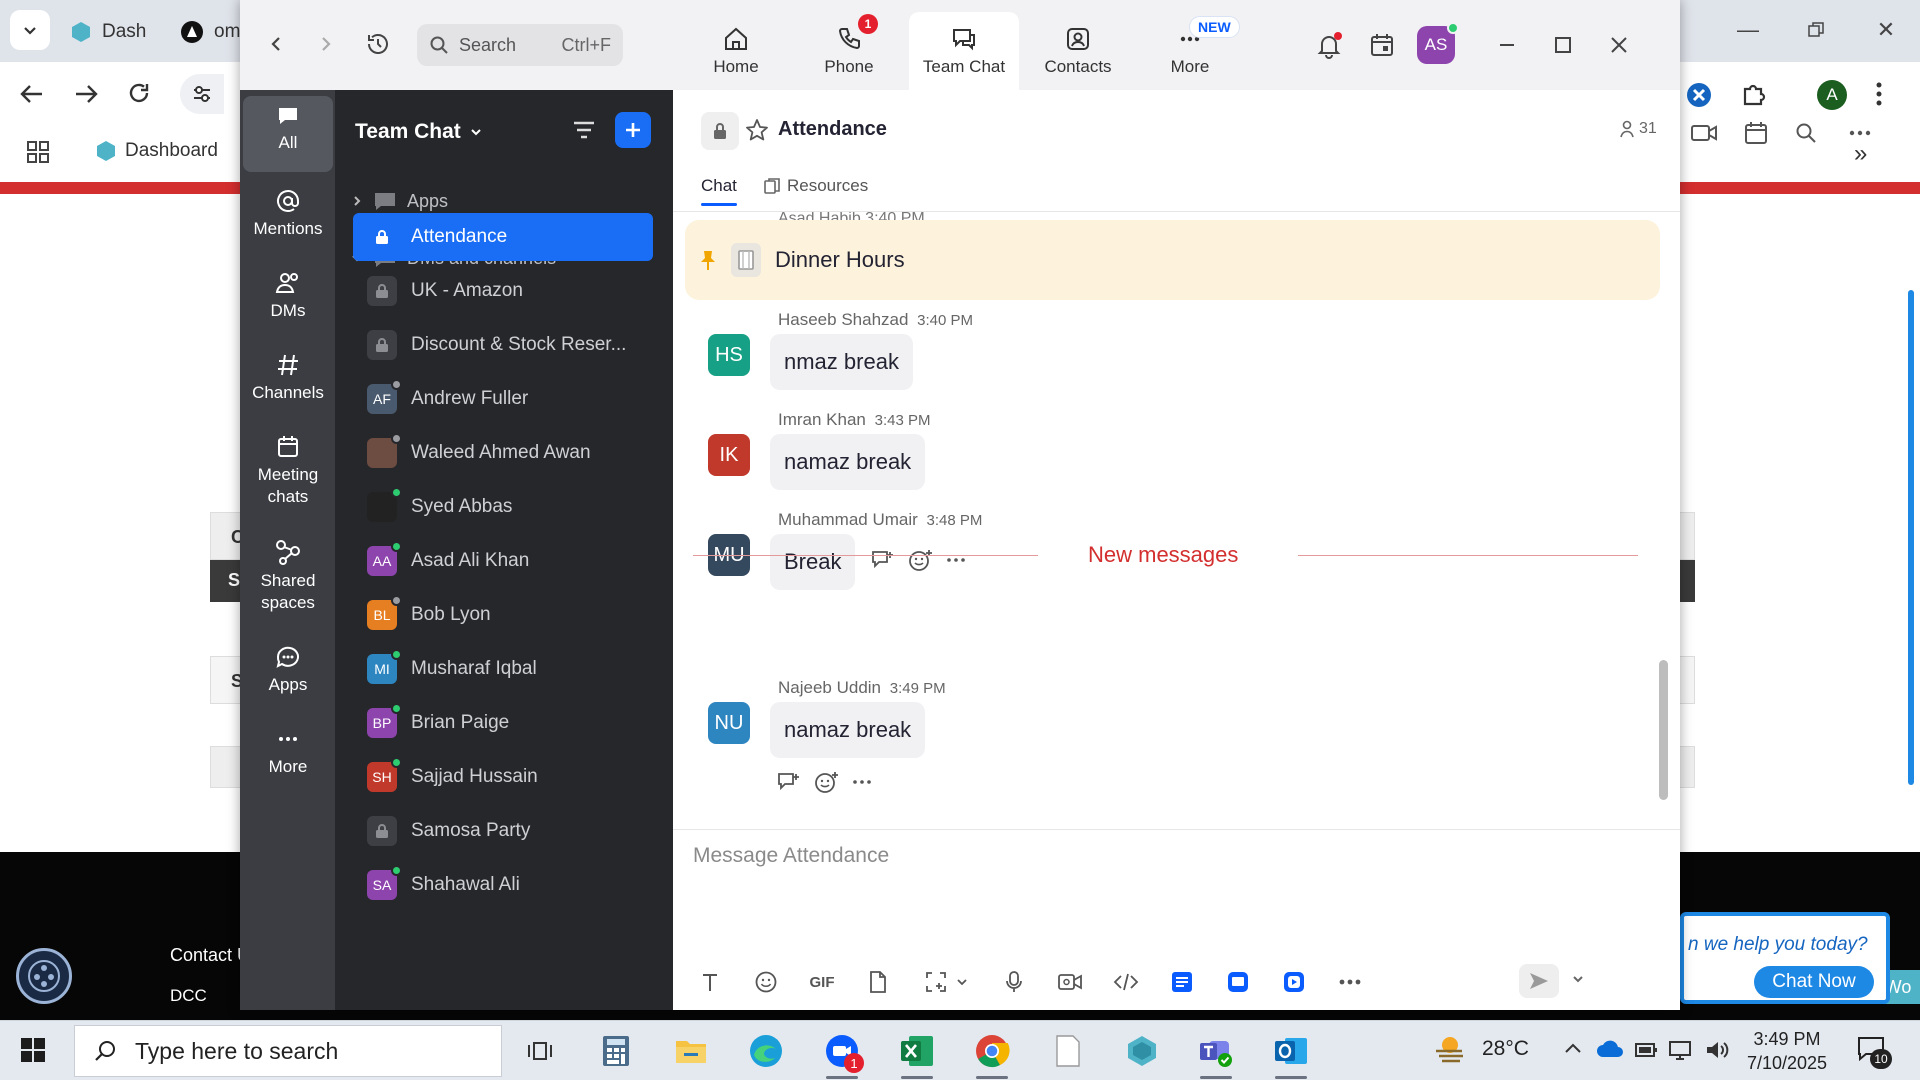 The image size is (1920, 1080). I want to click on rail-apps: Apps, so click(288, 666).